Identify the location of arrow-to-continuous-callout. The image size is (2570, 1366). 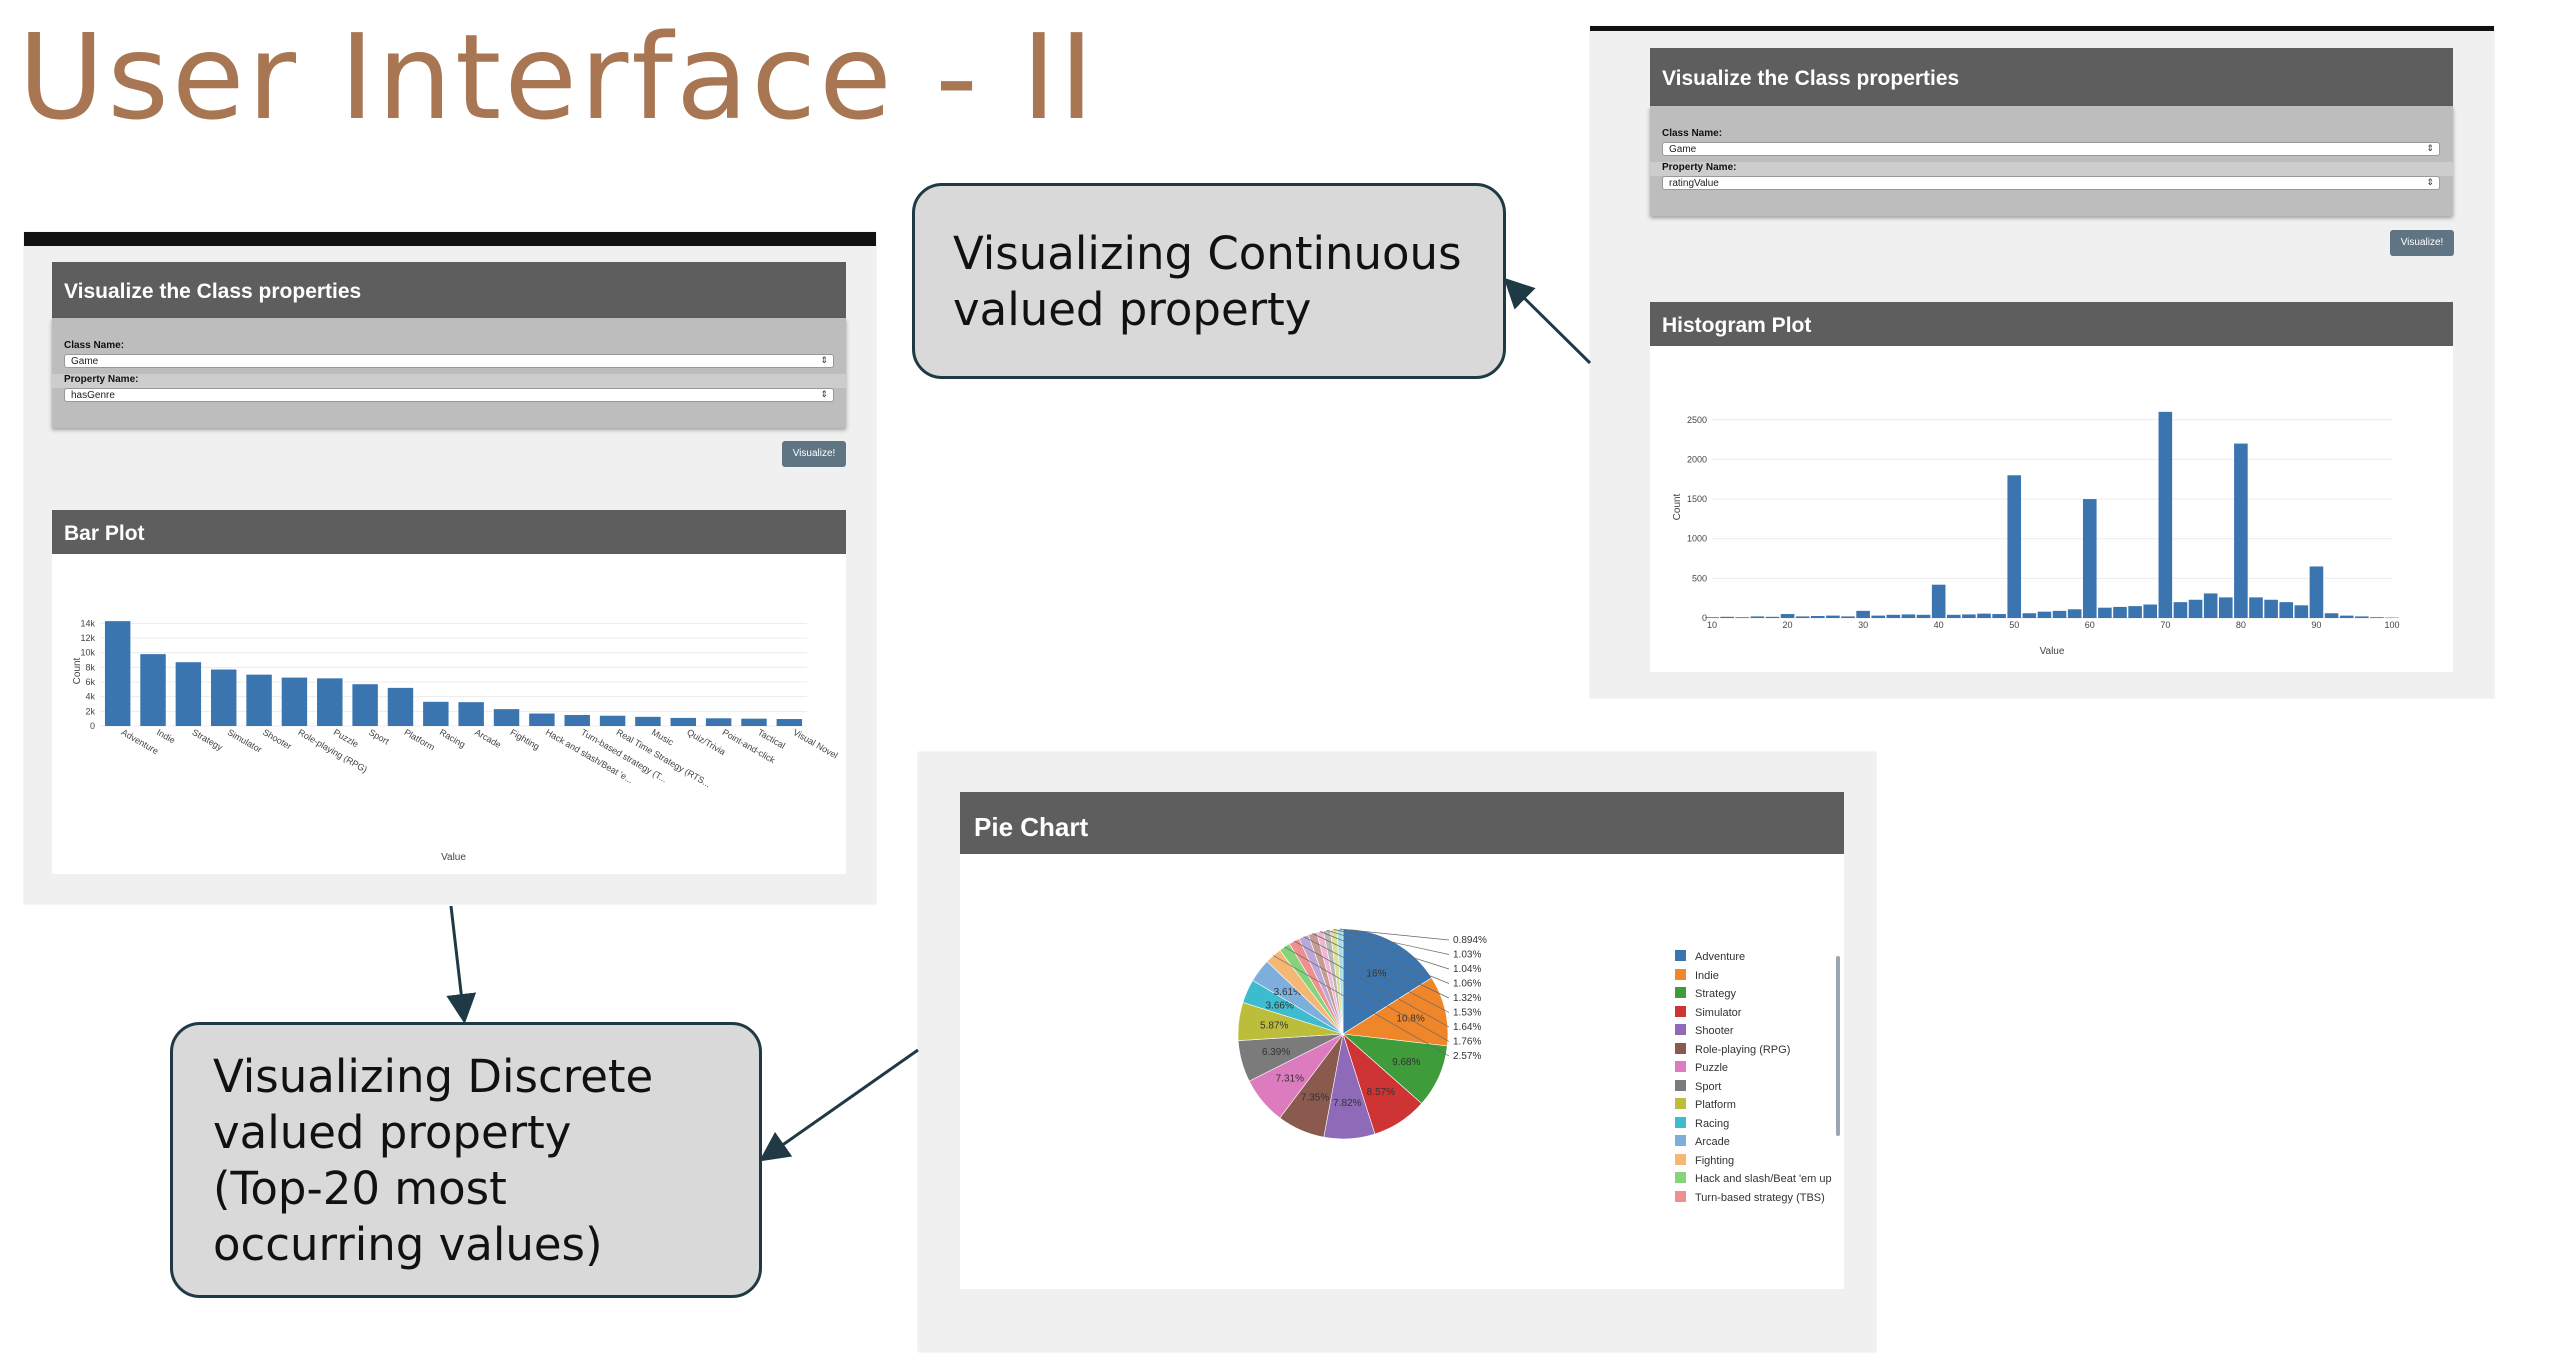
(1547, 321).